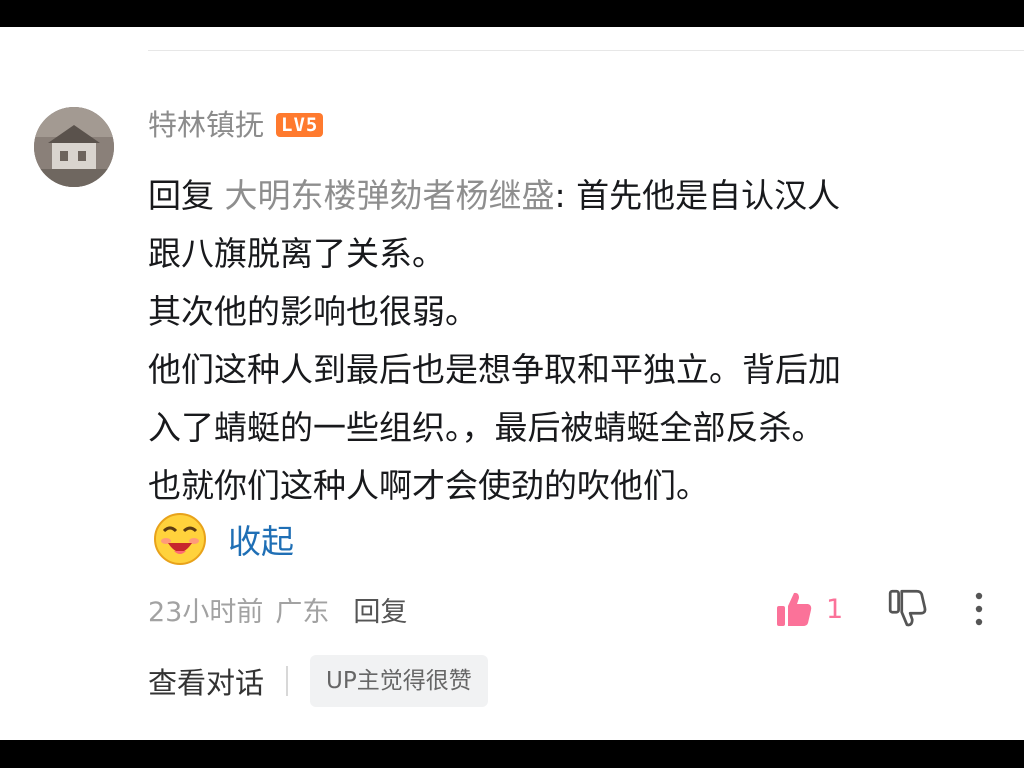  Describe the element at coordinates (186, 195) in the screenshot. I see `reply-prefix: 回复` at that location.